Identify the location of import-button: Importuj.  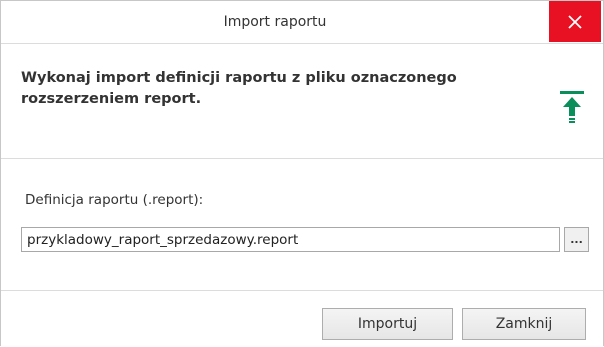
(387, 324).